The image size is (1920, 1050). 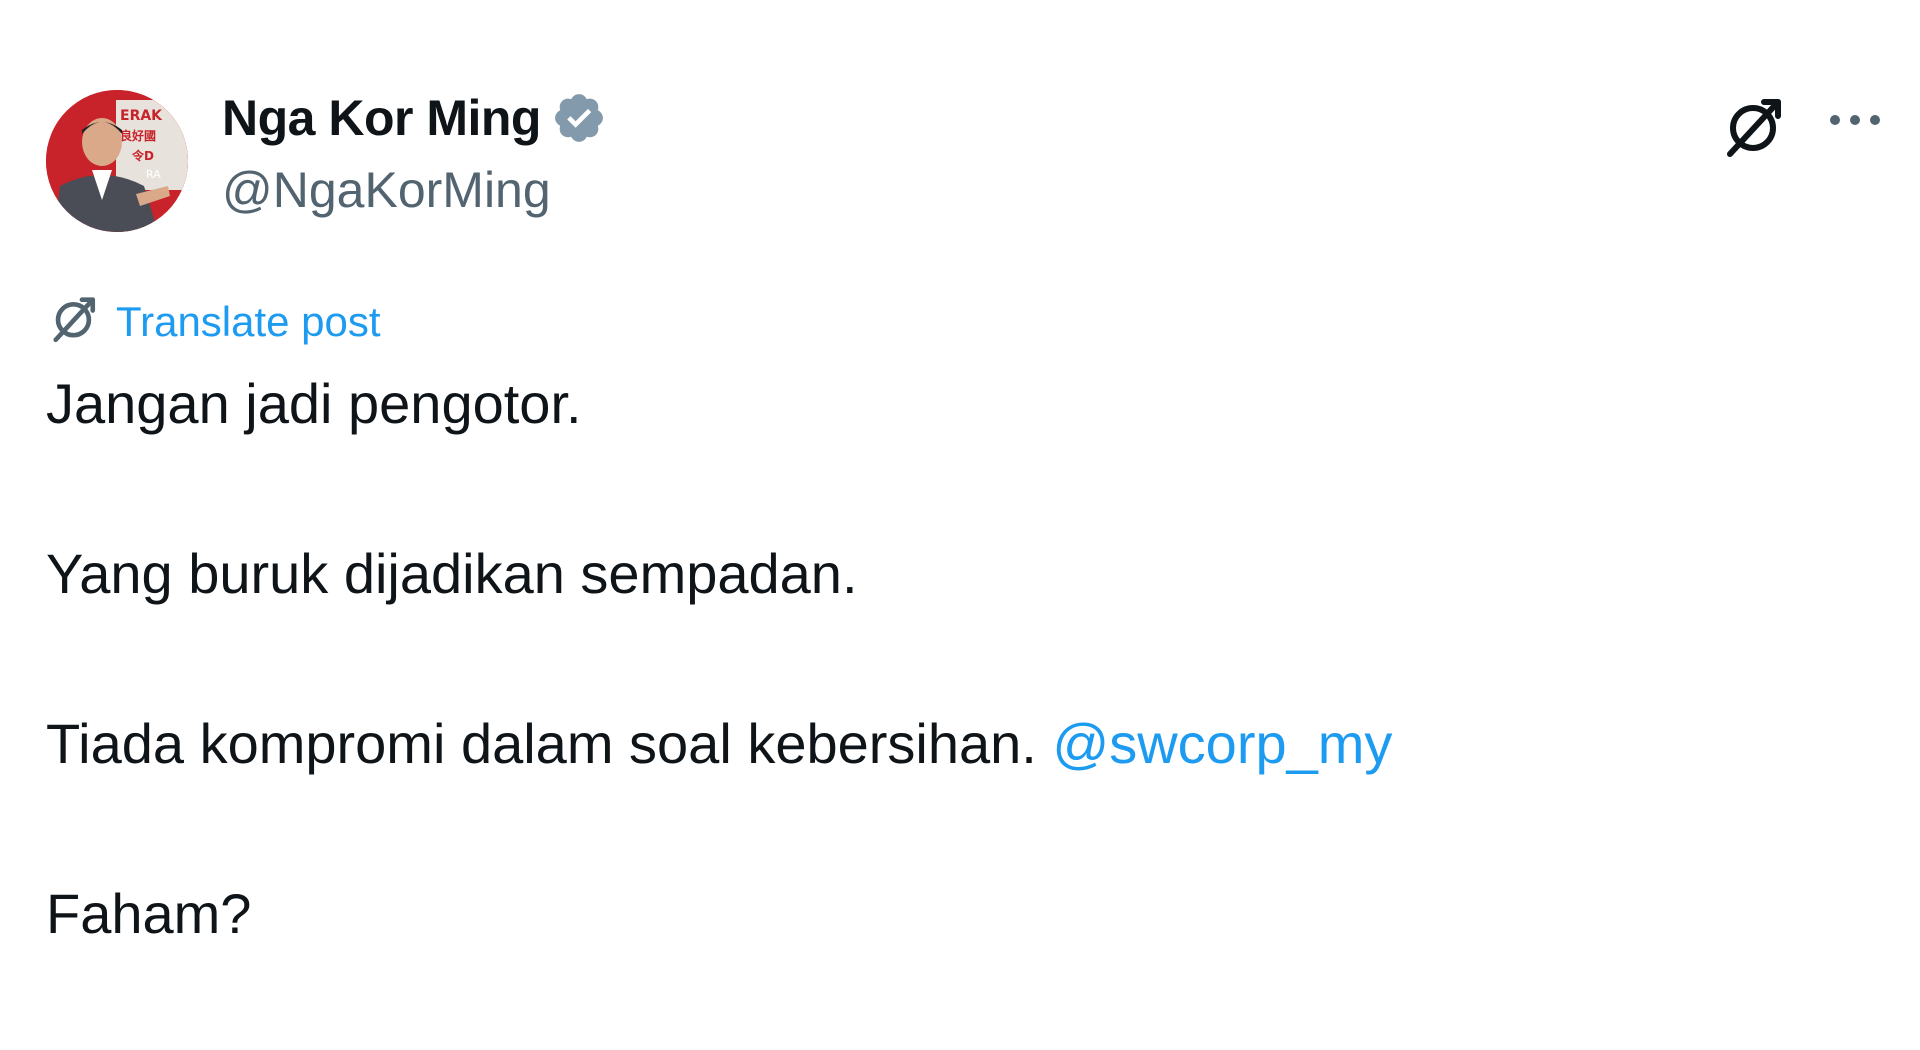 I want to click on avatar: ERAK 良好國 令D RA, so click(x=117, y=161).